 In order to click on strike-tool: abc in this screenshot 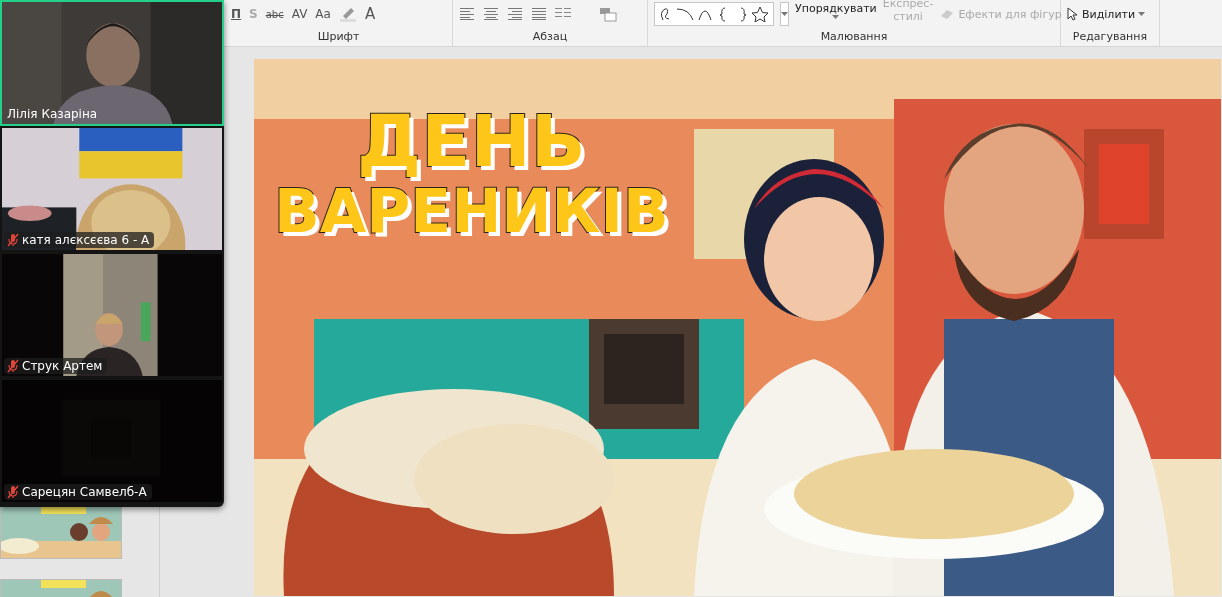, I will do `click(274, 14)`.